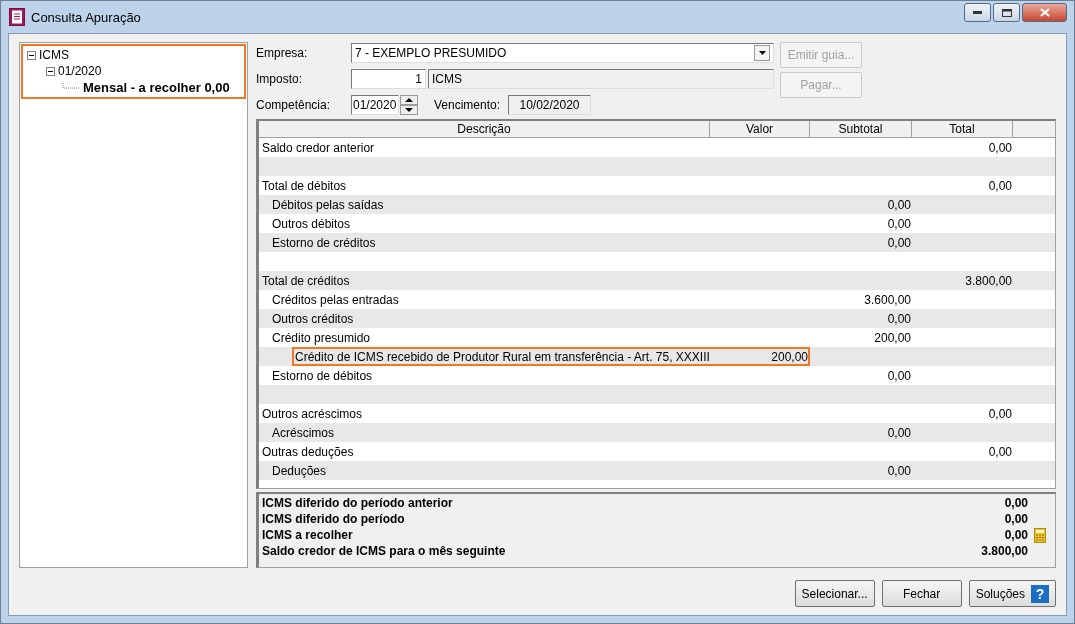  What do you see at coordinates (312, 413) in the screenshot?
I see `row-label: Outros acréscimos` at bounding box center [312, 413].